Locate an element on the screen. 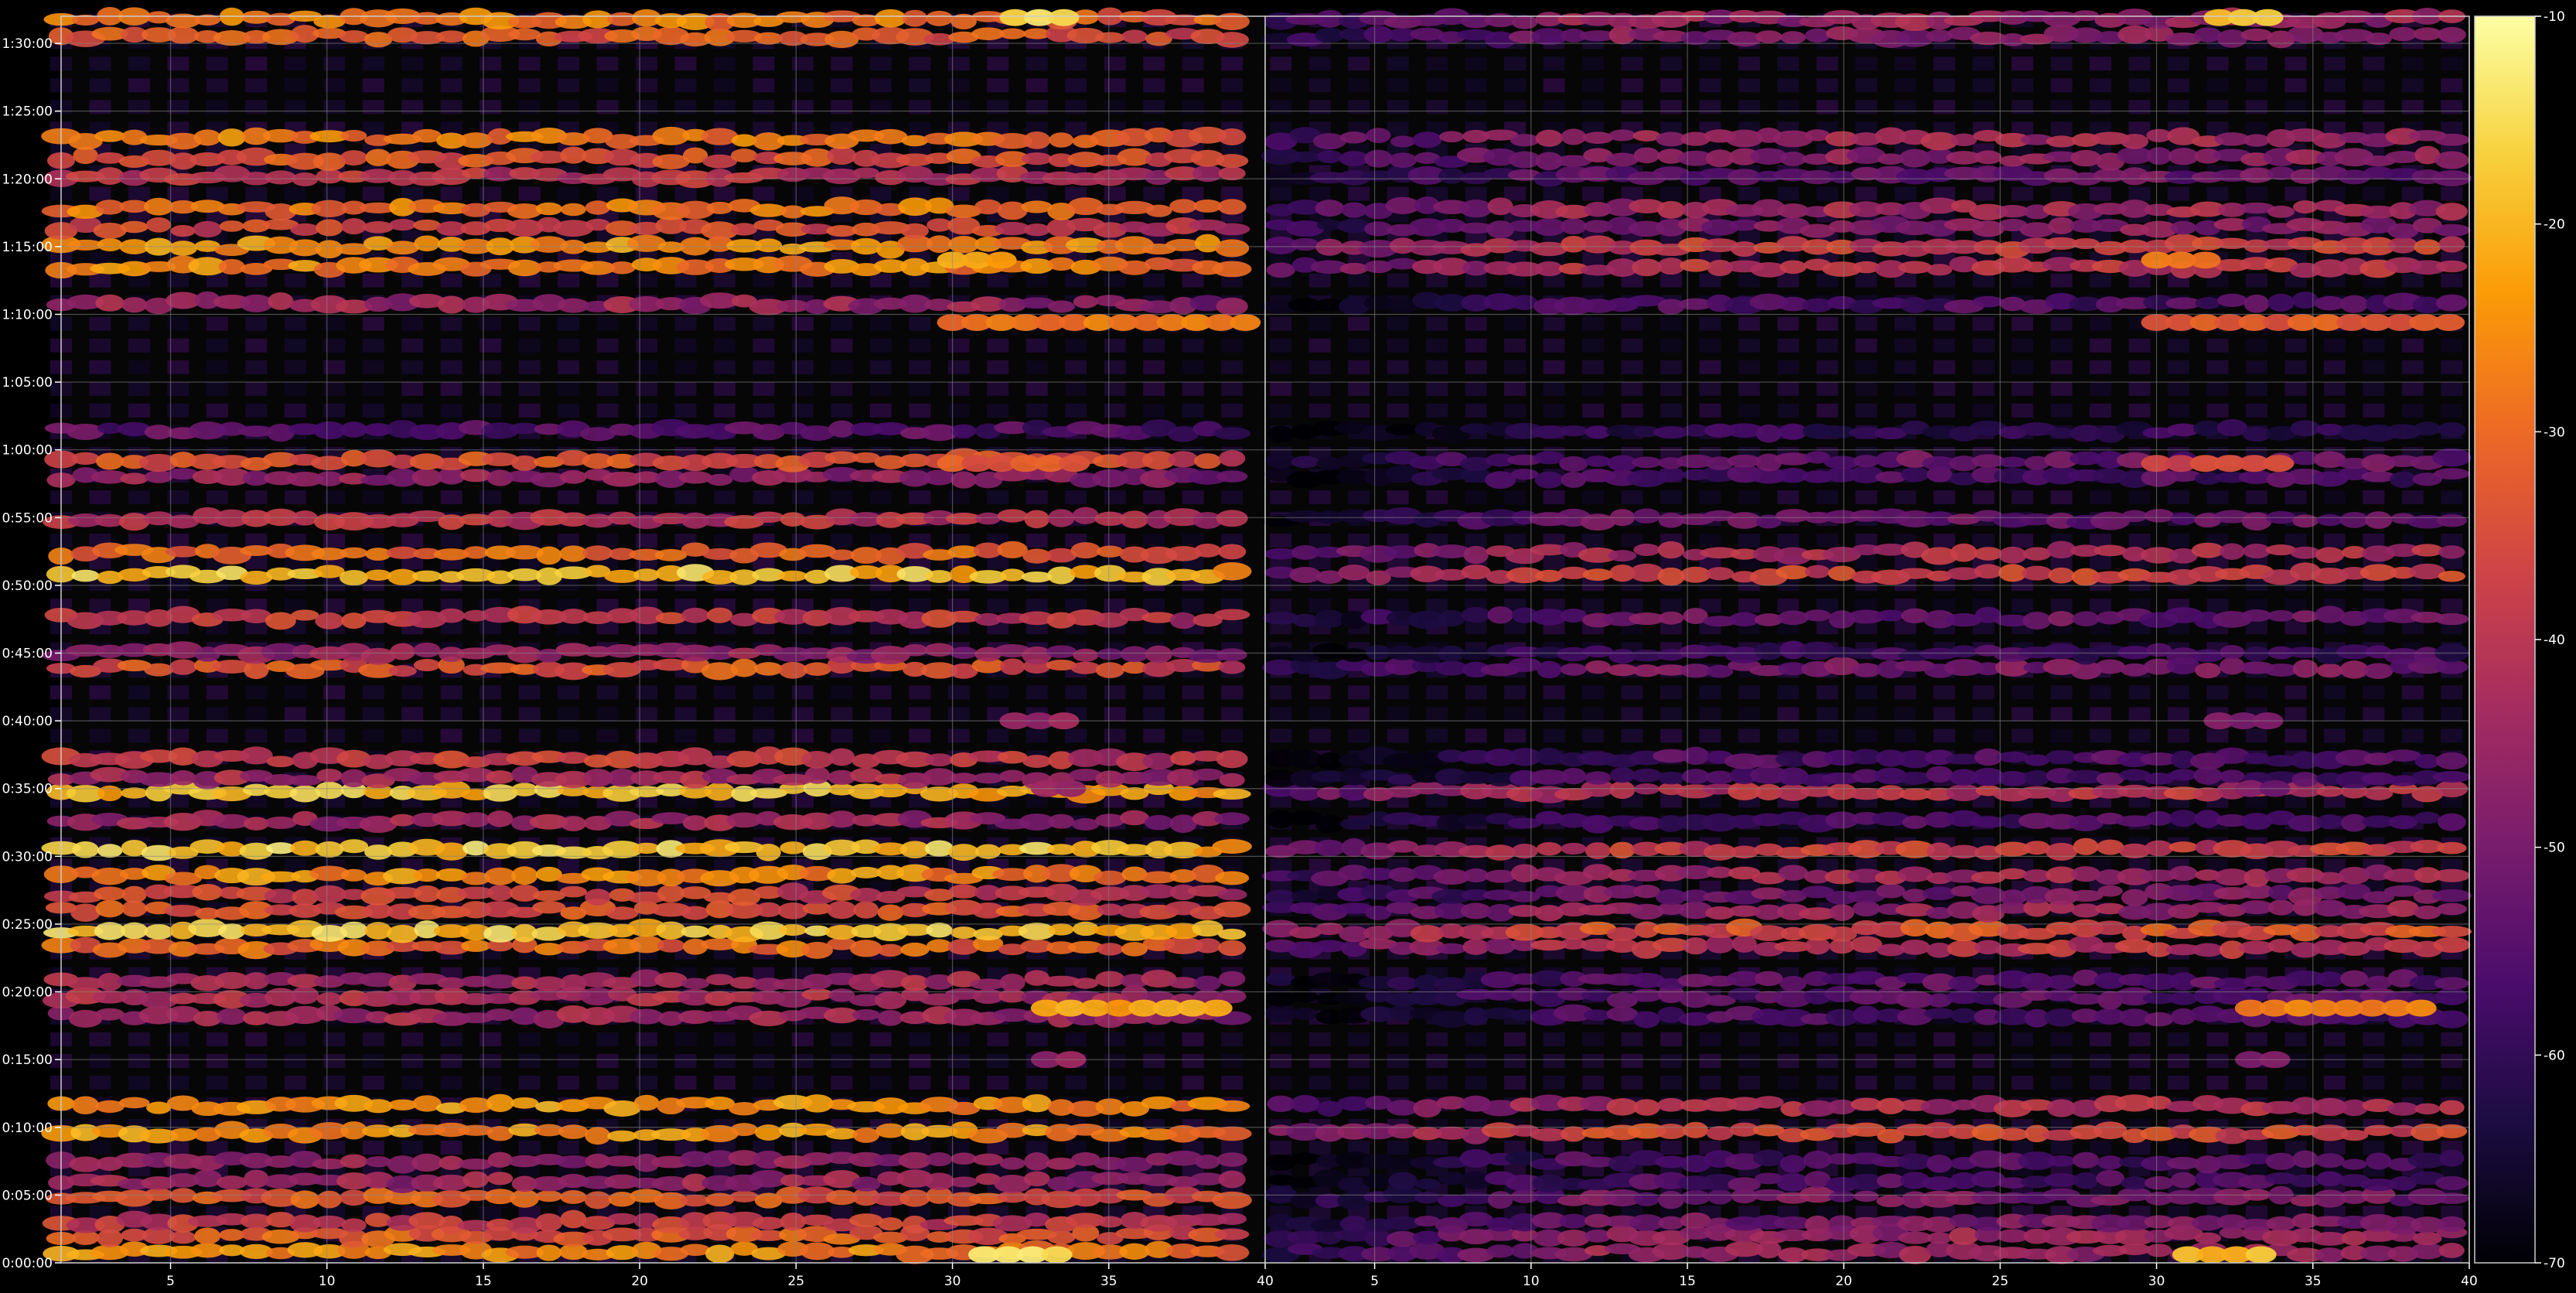  heatmap-spot is located at coordinates (1064, 17).